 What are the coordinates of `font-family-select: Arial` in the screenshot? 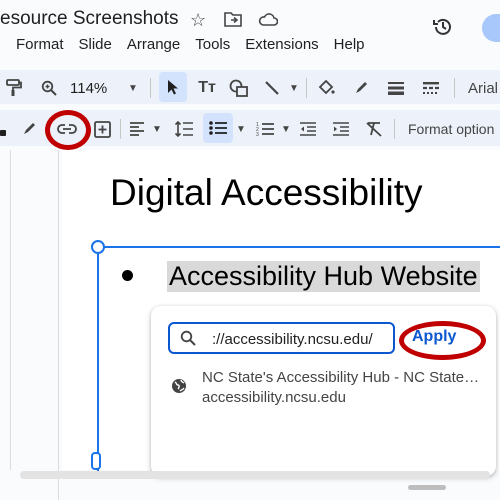 It's located at (483, 88).